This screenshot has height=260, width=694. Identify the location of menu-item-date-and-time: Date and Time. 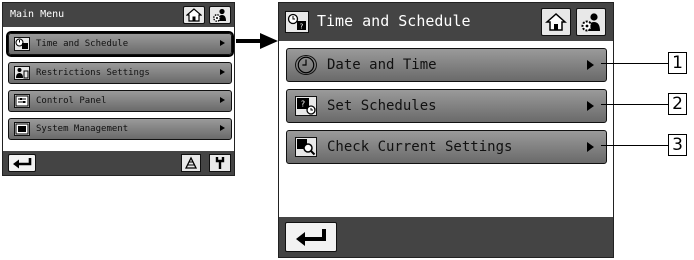
(446, 65).